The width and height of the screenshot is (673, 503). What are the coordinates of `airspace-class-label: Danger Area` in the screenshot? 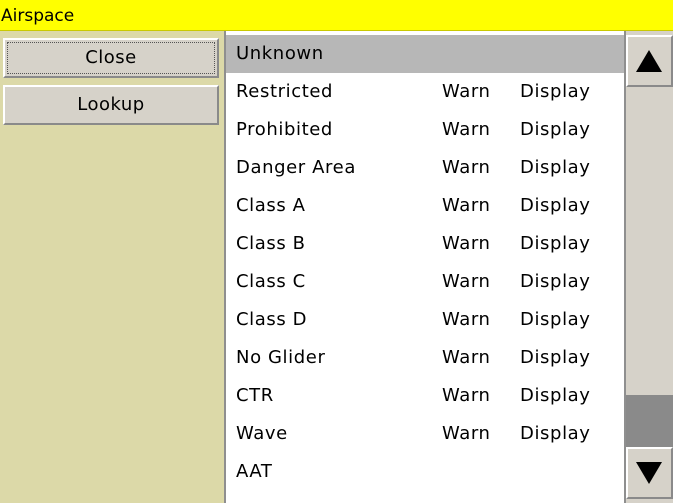 It's located at (296, 167).